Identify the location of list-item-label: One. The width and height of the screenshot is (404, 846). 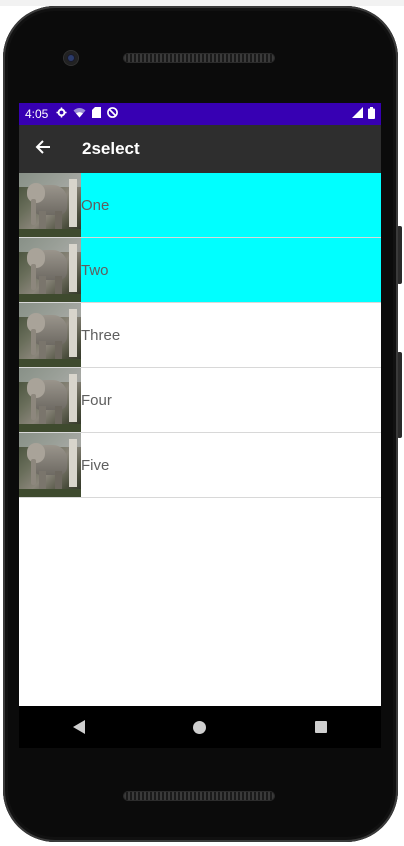
(95, 205).